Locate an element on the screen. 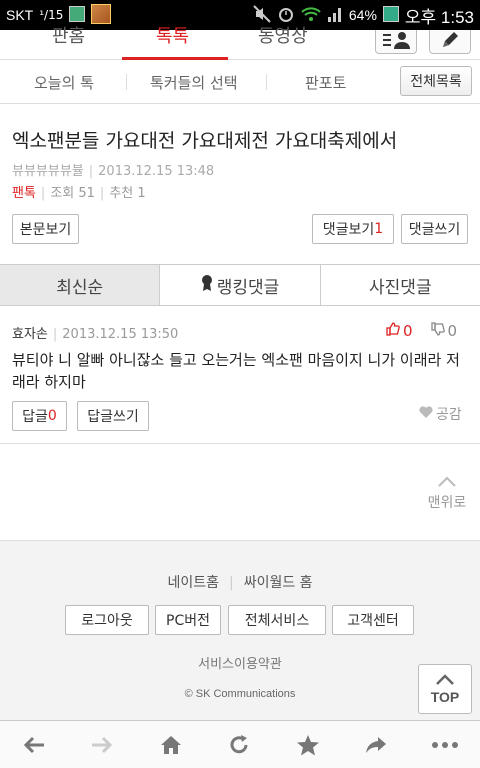 This screenshot has height=768, width=480. comment-datetime: 2013.12.15 13:50 is located at coordinates (120, 334).